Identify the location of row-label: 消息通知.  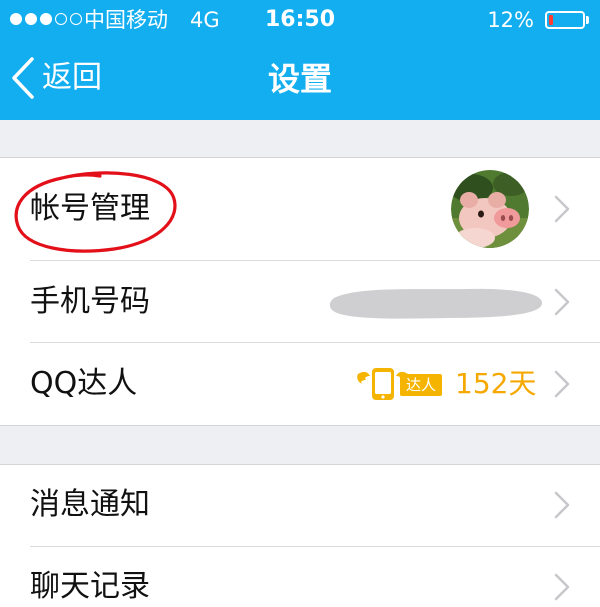
(90, 504).